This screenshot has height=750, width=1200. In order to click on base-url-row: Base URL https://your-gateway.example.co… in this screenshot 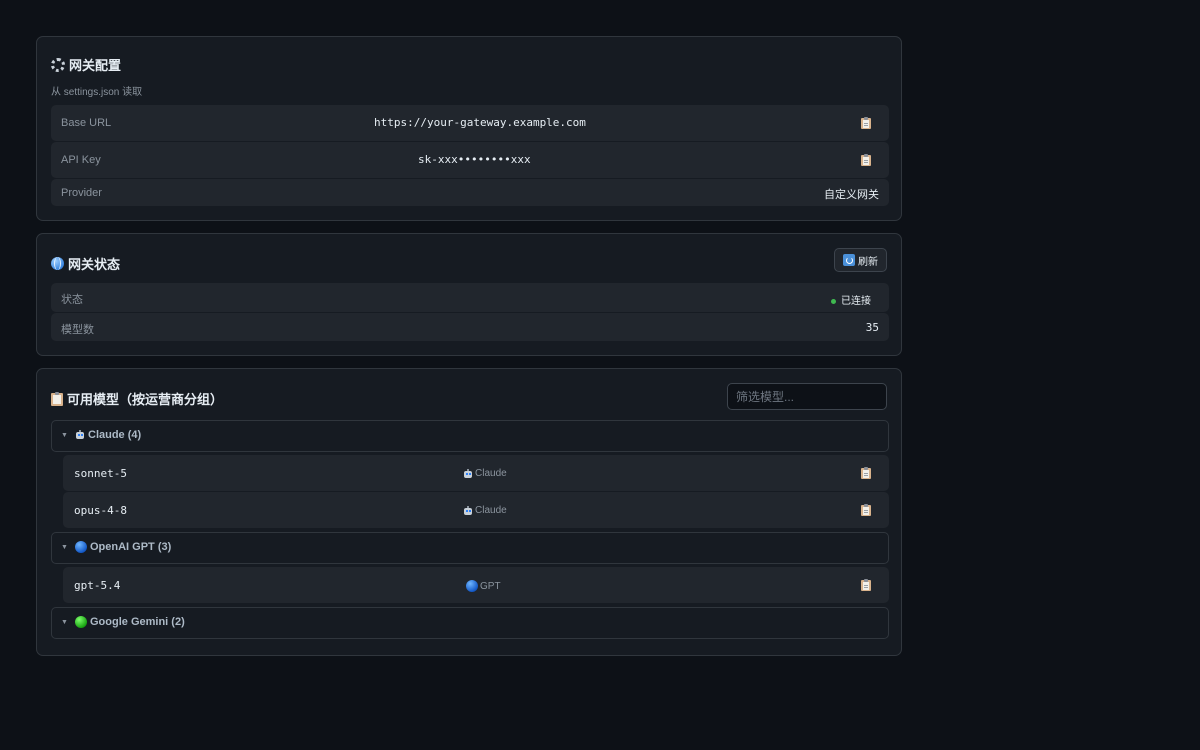, I will do `click(470, 123)`.